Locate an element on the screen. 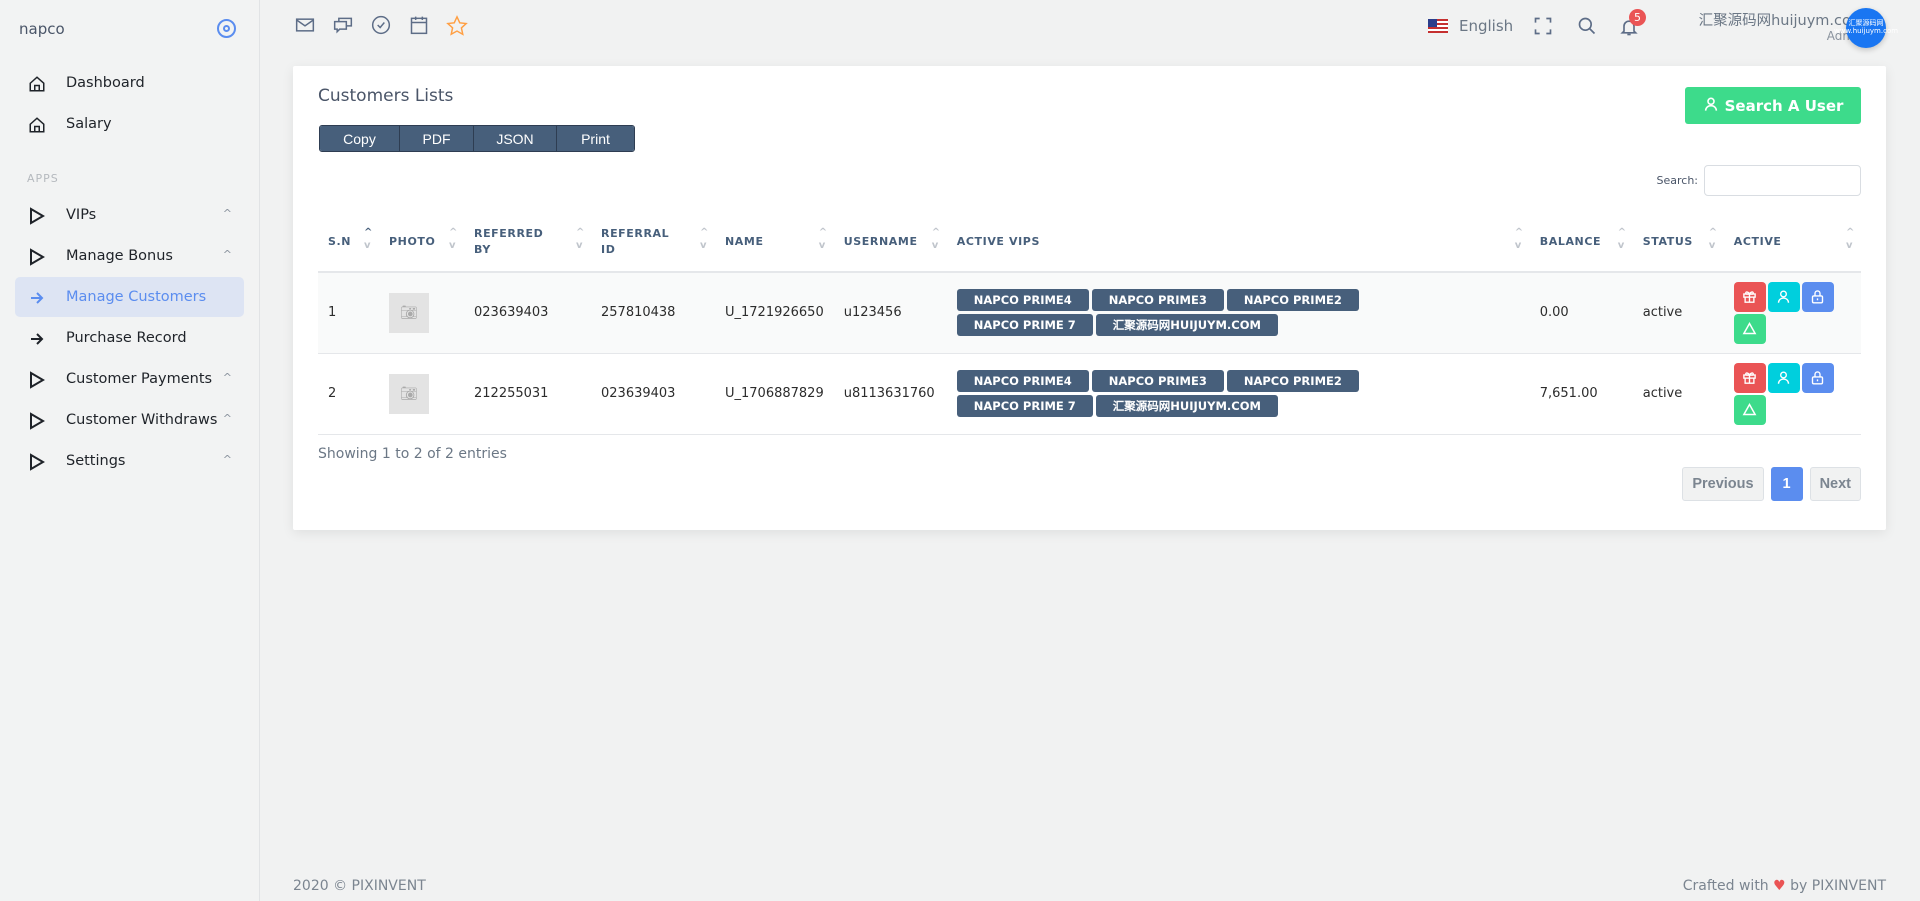 The image size is (1920, 901). calendar-icon is located at coordinates (420, 26).